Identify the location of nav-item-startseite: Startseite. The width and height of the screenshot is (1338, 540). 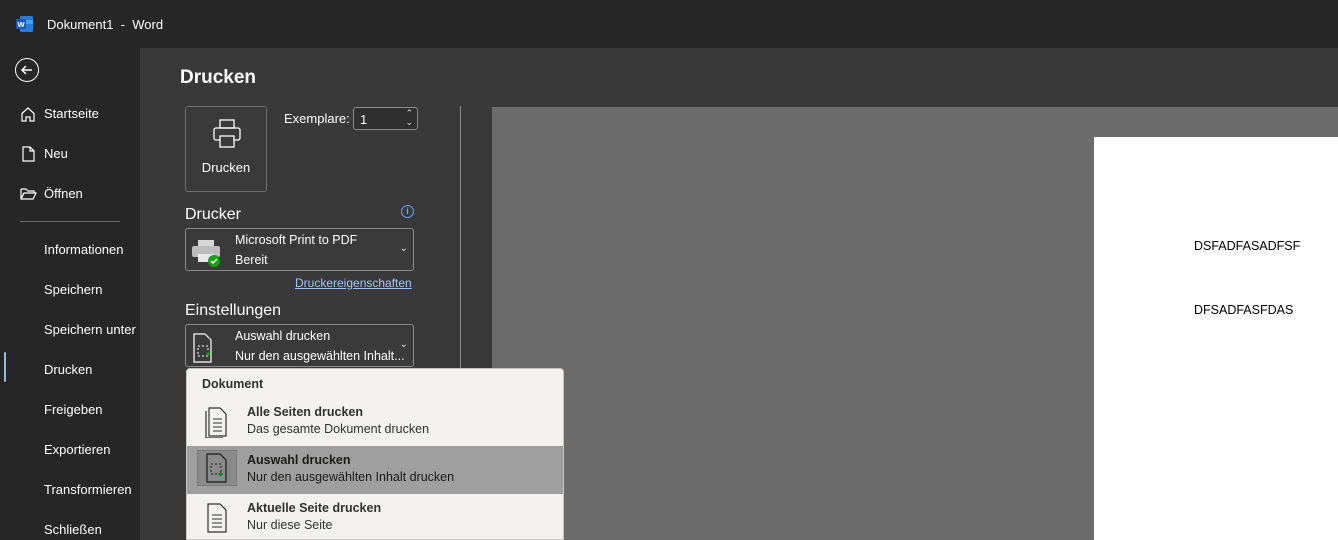
(70, 114).